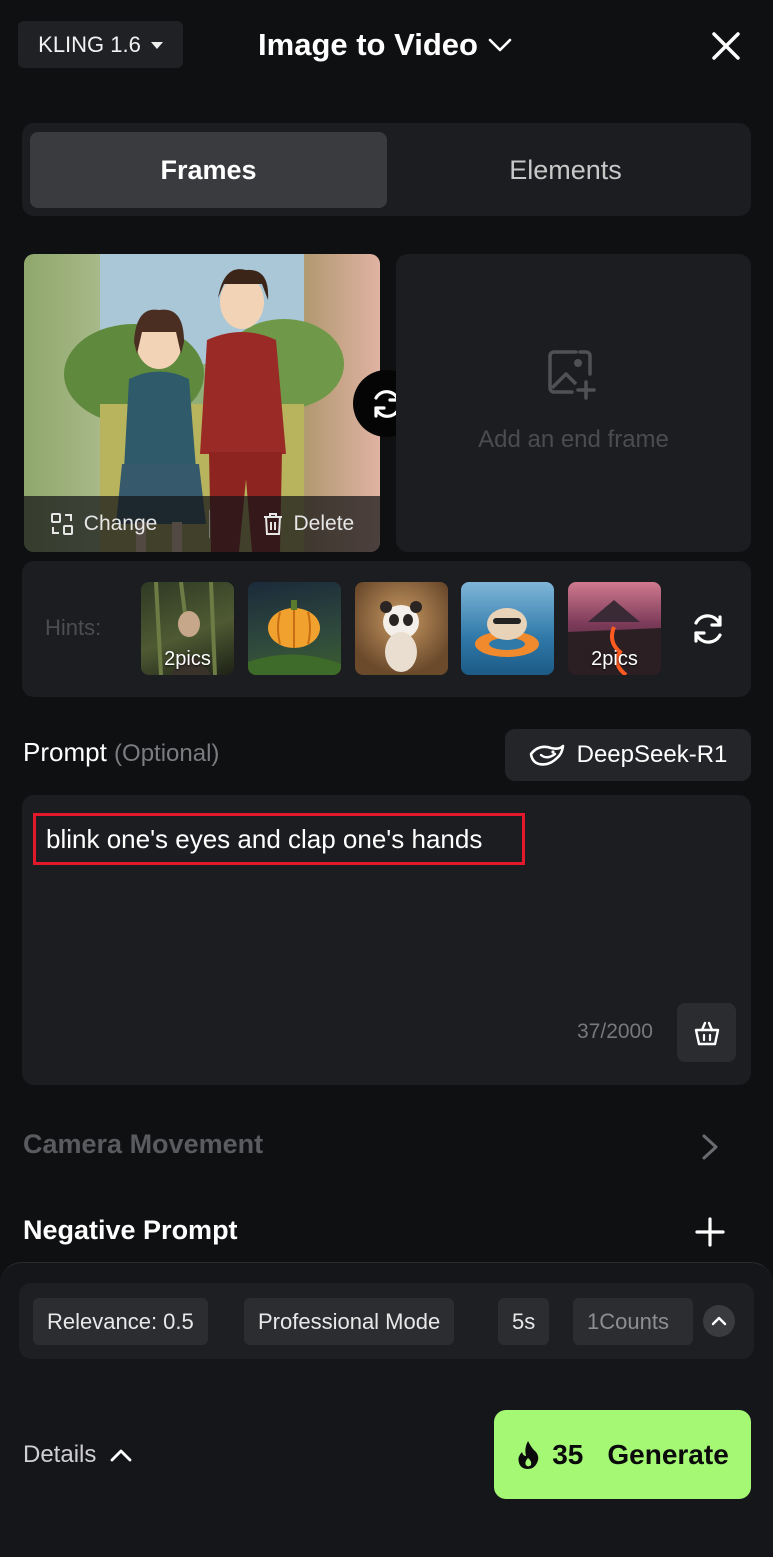 This screenshot has height=1557, width=773. Describe the element at coordinates (130, 1230) in the screenshot. I see `negative-prompt-label: Negative Prompt` at that location.